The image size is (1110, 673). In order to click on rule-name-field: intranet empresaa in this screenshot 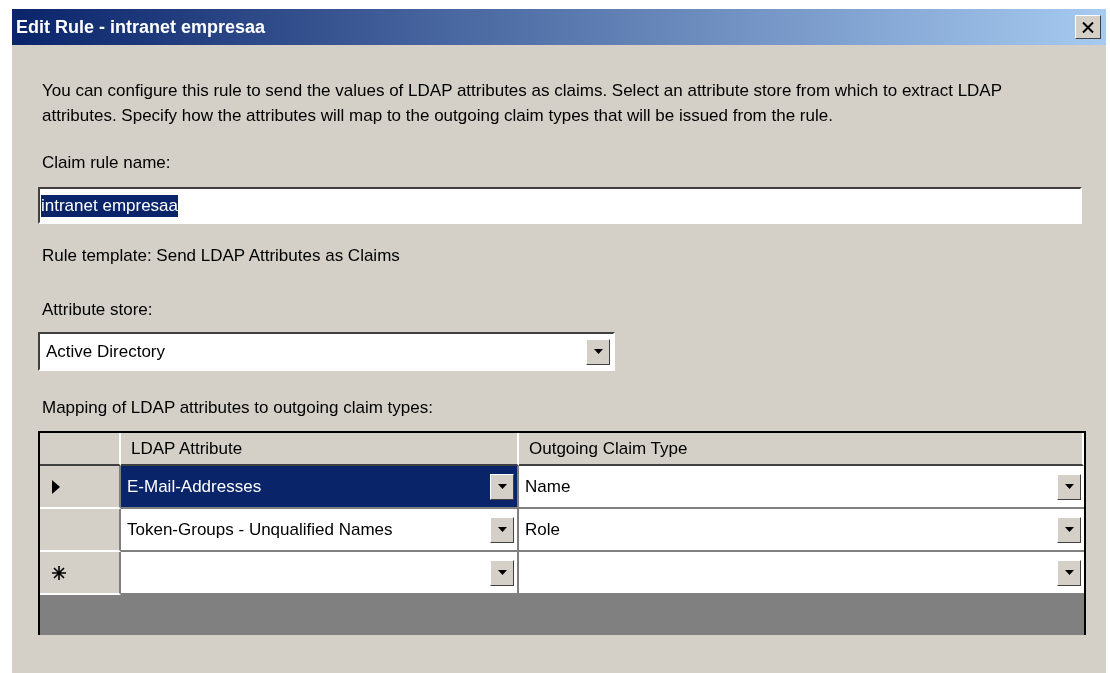, I will do `click(560, 205)`.